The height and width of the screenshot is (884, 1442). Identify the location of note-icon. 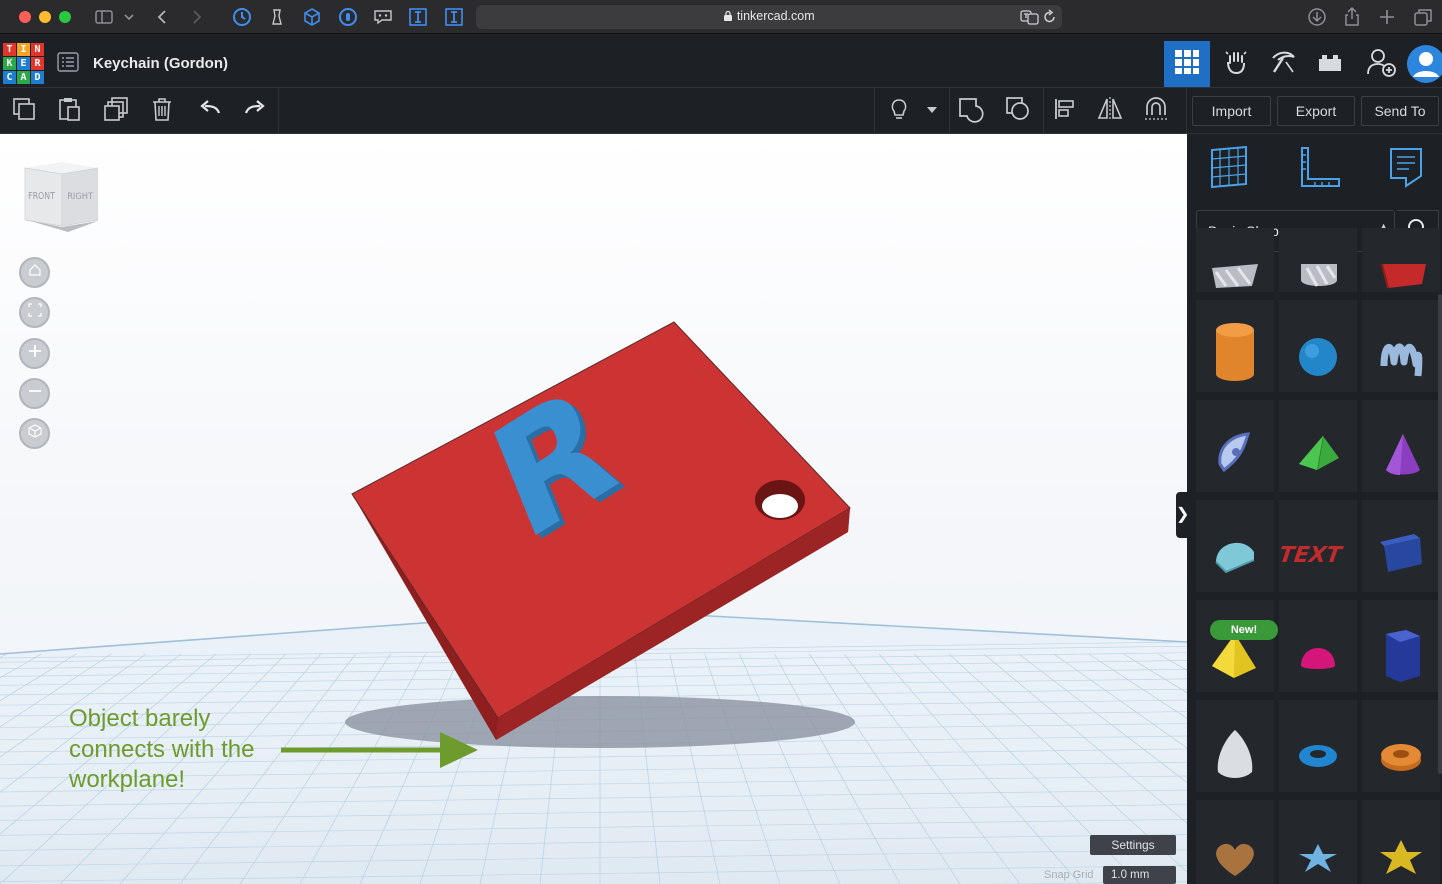
(1406, 169).